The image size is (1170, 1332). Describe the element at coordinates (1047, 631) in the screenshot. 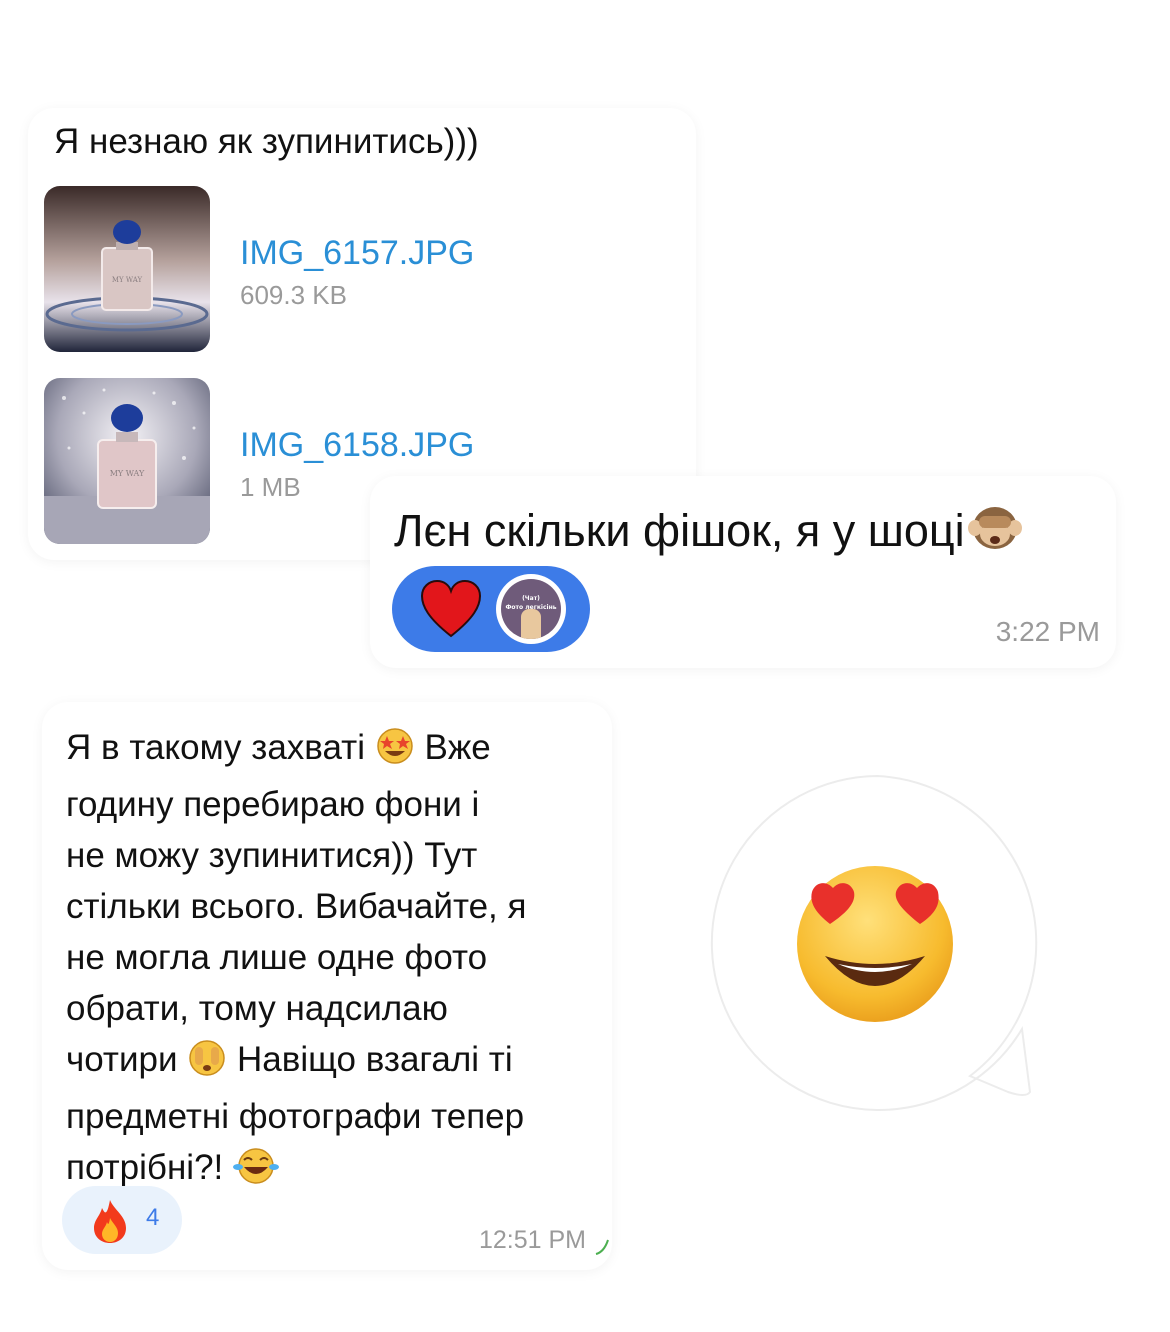

I see `message-time: 3:22 PM` at that location.